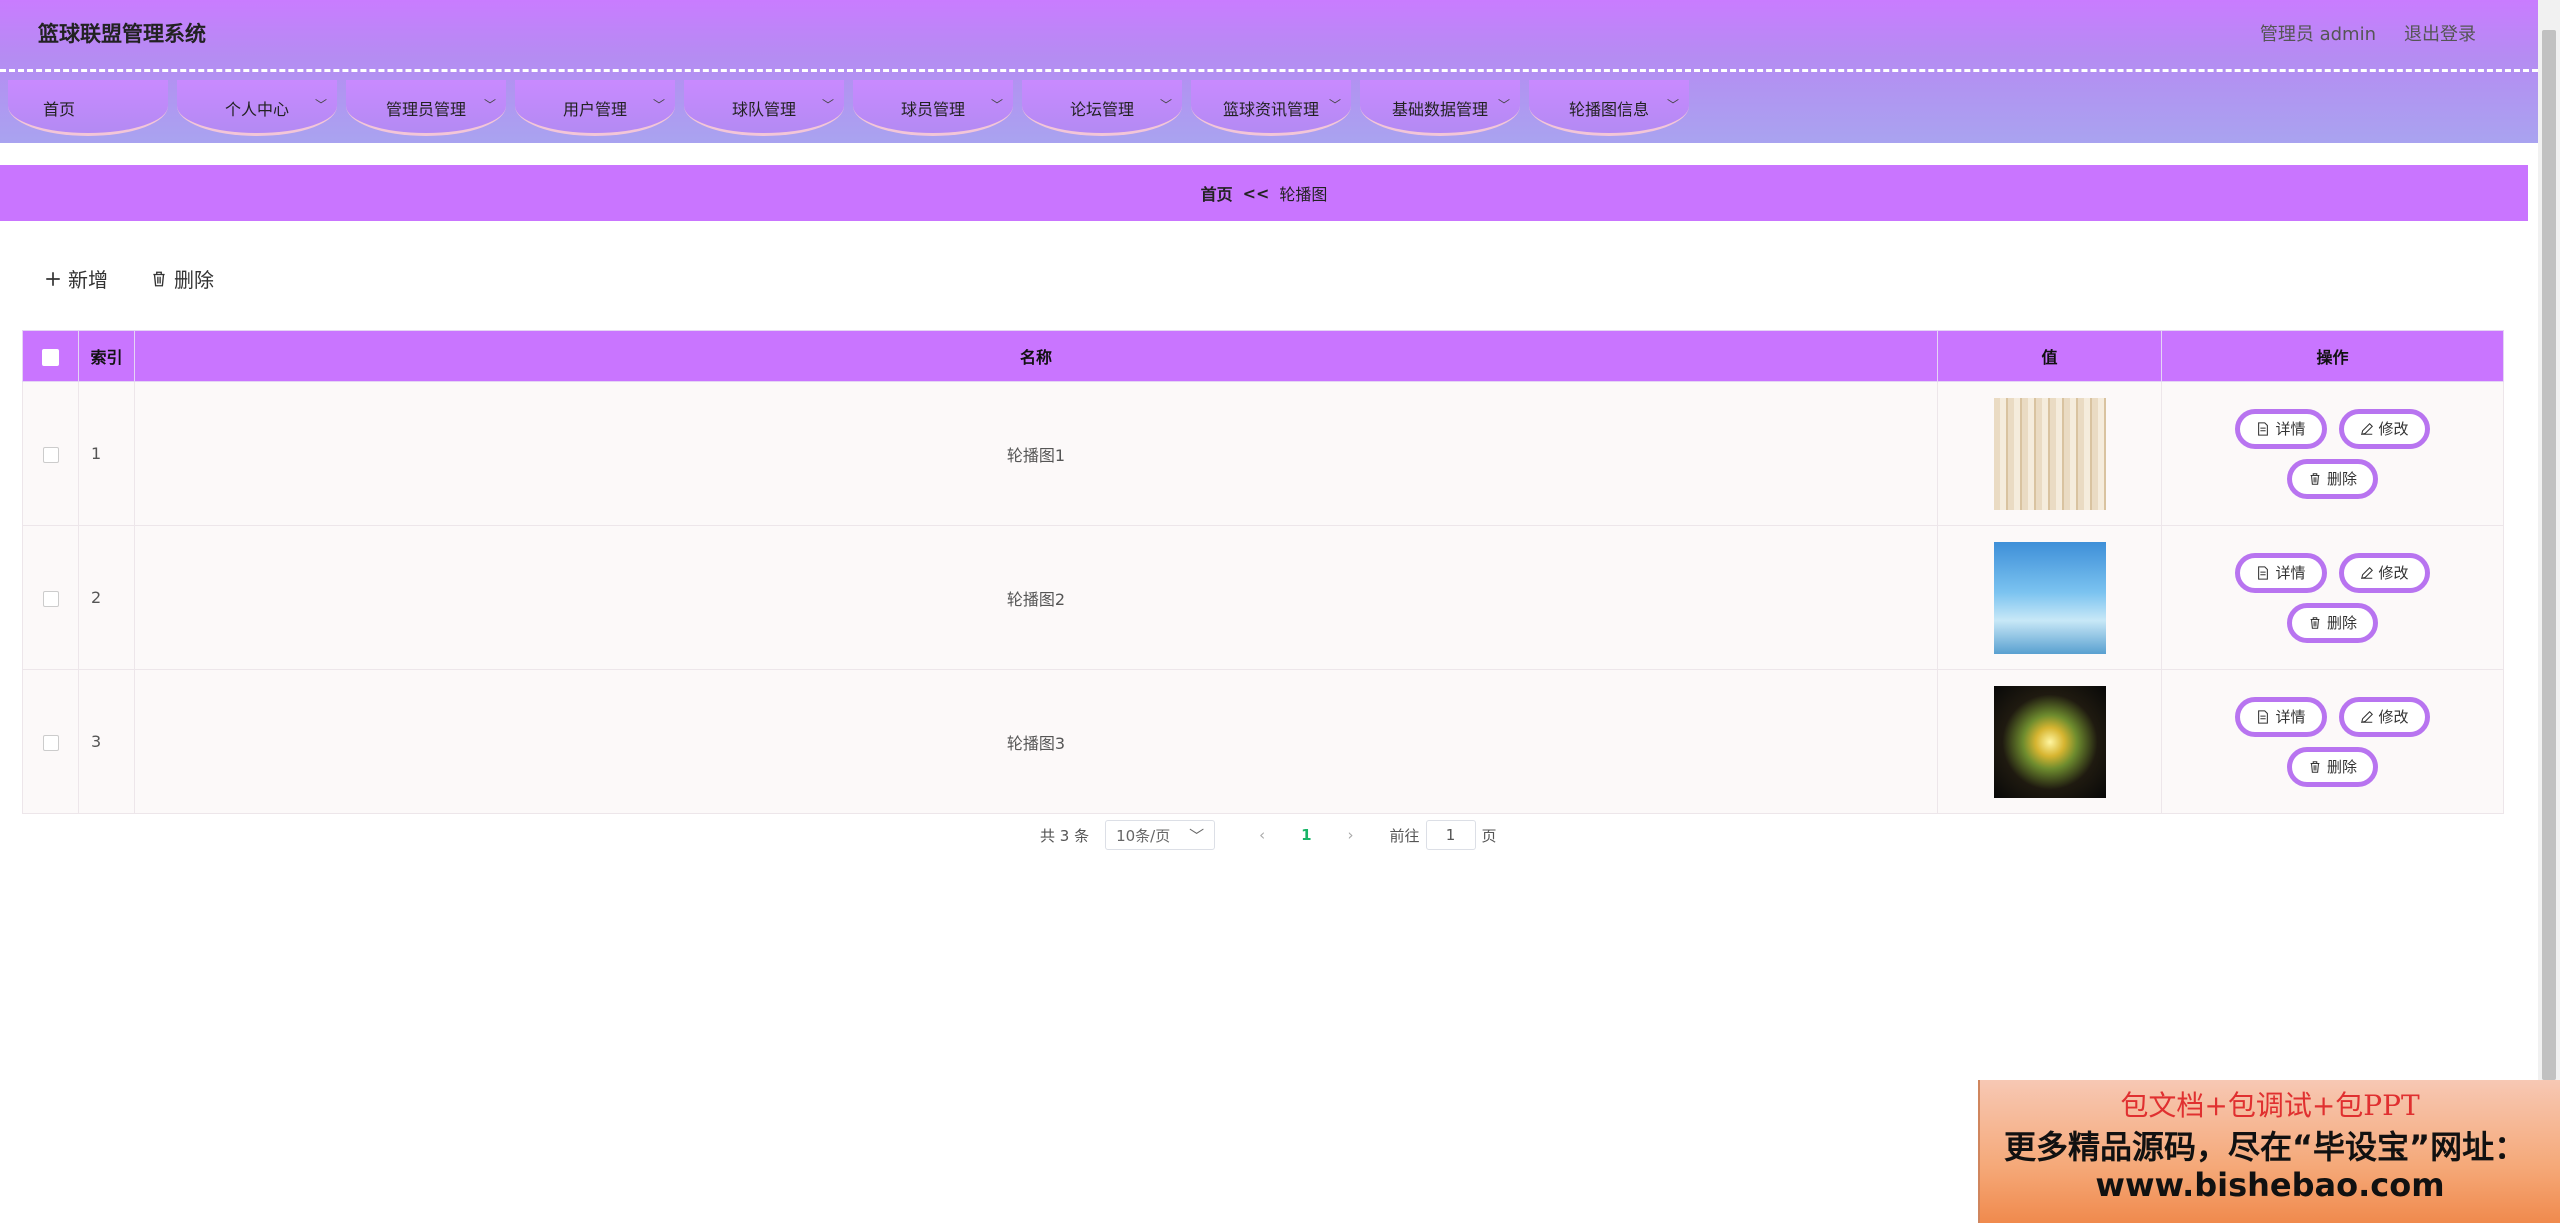 The width and height of the screenshot is (2560, 1223). What do you see at coordinates (1450, 835) in the screenshot?
I see `goto-page-input: 1` at bounding box center [1450, 835].